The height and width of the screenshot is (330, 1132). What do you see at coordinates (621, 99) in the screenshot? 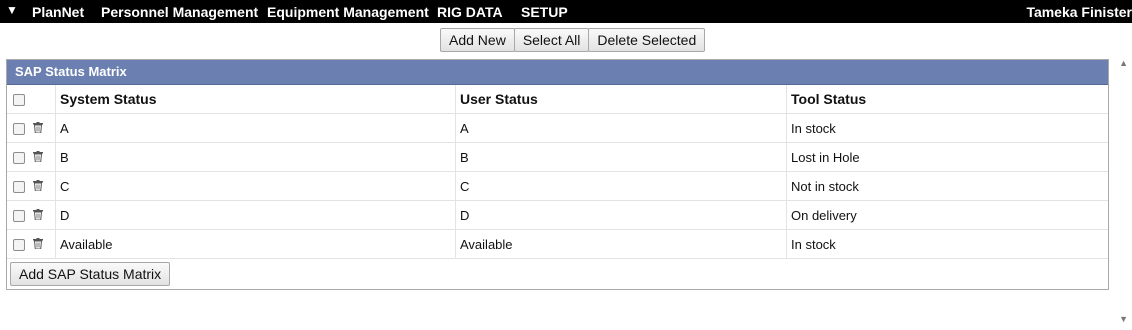
I see `column-header-user-status: User Status` at bounding box center [621, 99].